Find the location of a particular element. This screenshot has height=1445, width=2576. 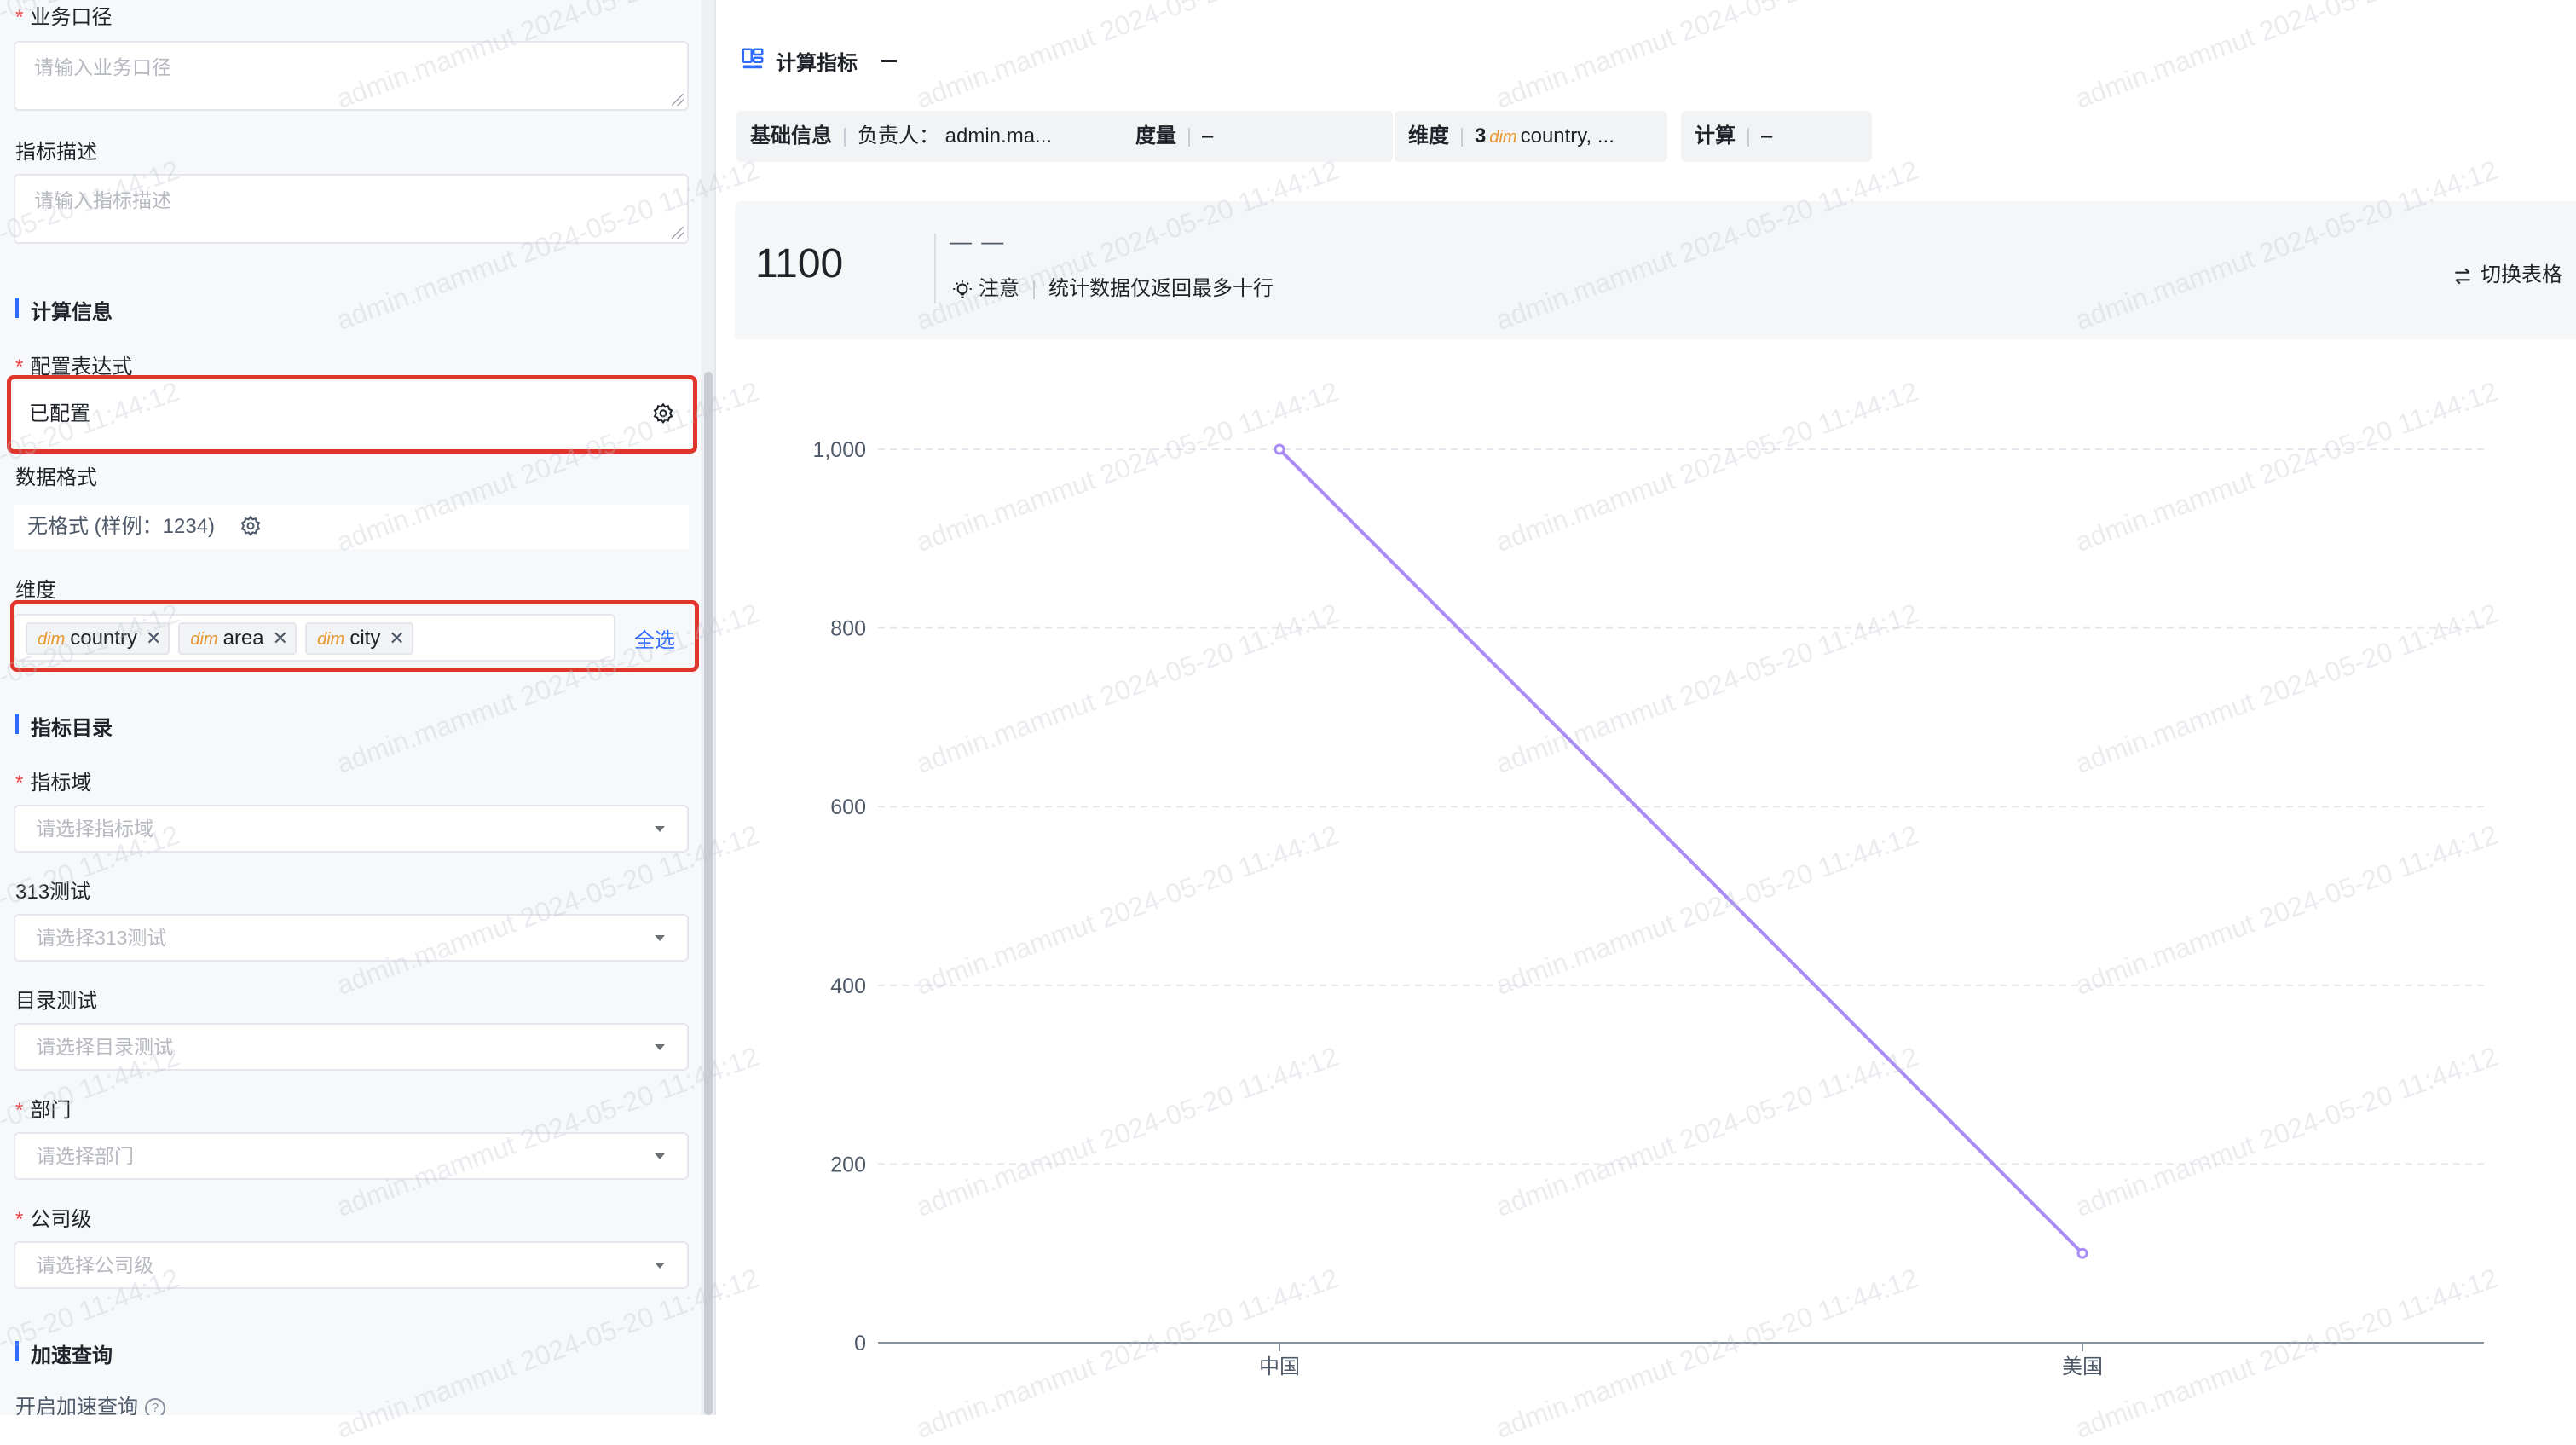

catalog-section-title: 指标目录 is located at coordinates (64, 726).